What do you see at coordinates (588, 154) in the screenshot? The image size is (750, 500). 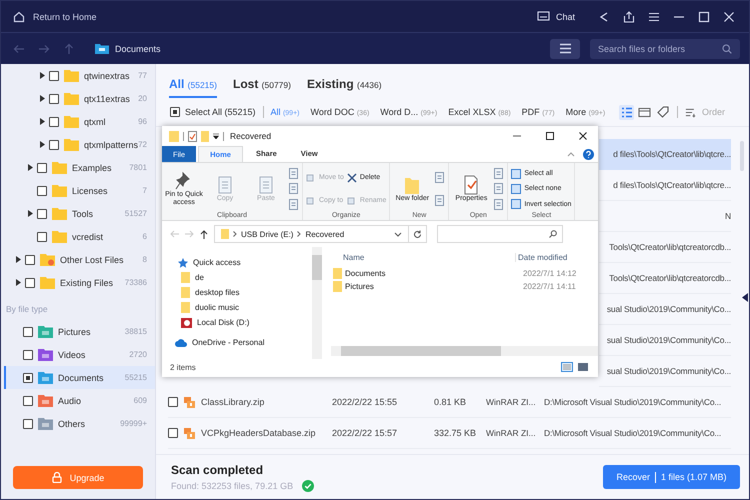 I see `help-icon` at bounding box center [588, 154].